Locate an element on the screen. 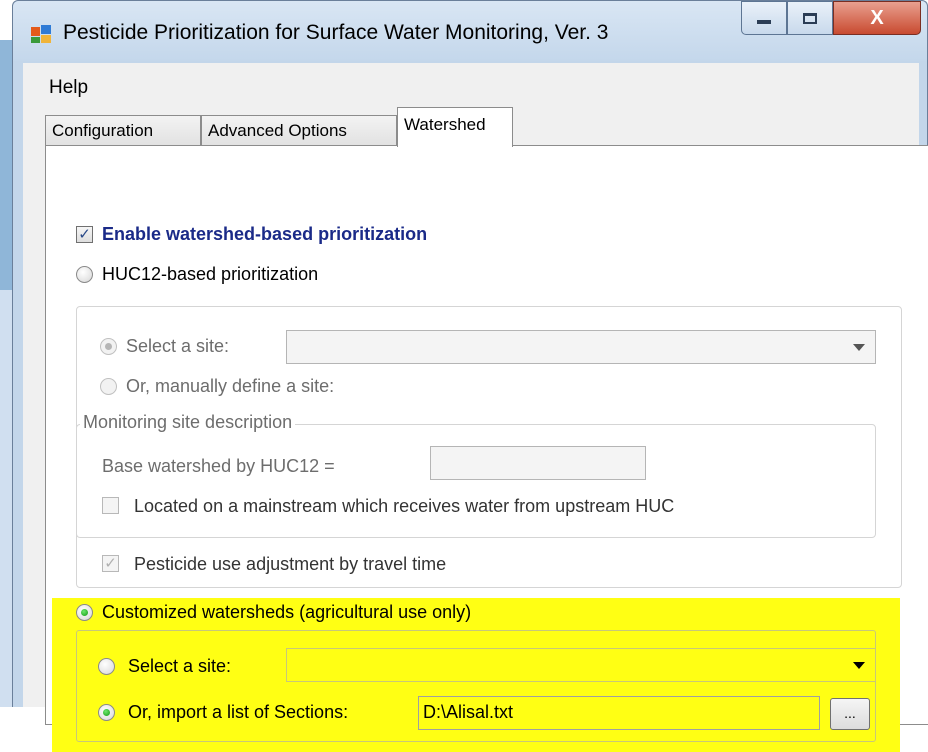  close-button: X is located at coordinates (877, 18).